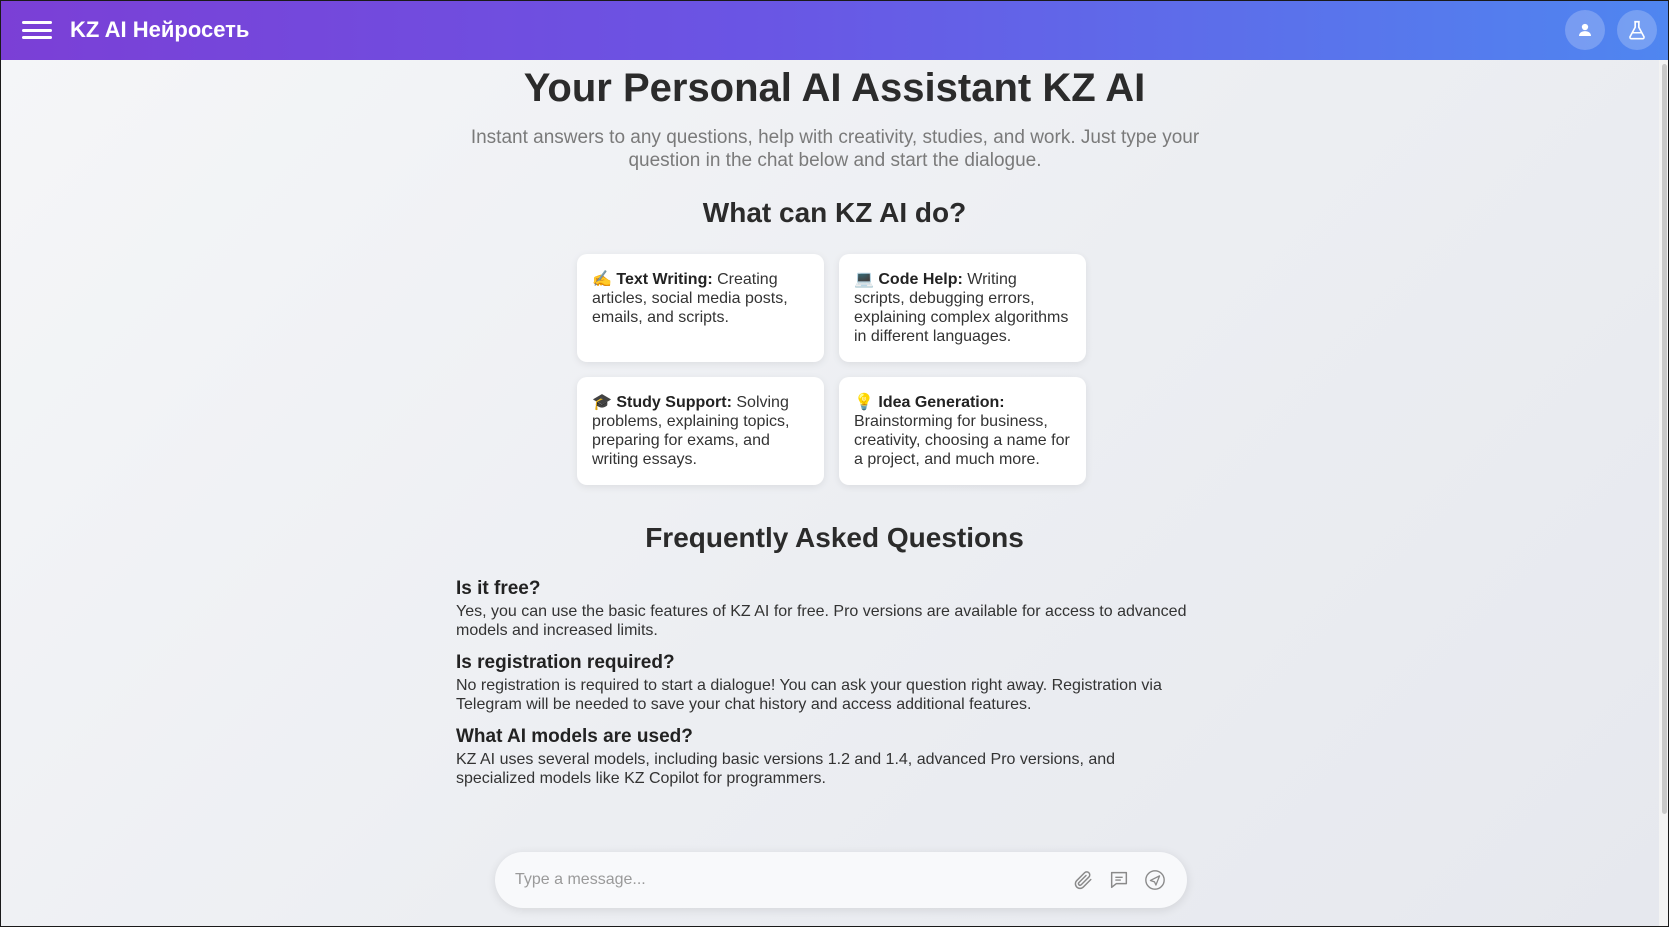 This screenshot has height=927, width=1669. I want to click on scrollbar-thumb, so click(1664, 439).